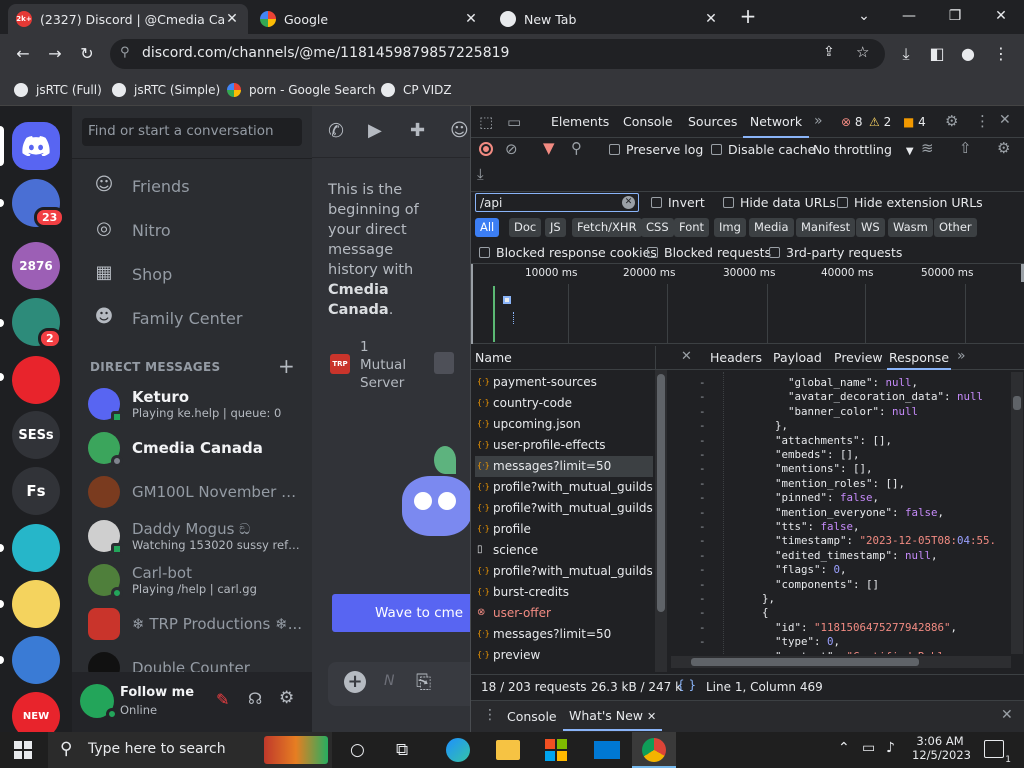 This screenshot has height=768, width=1024. I want to click on detail-tab-payload: Payload, so click(797, 357).